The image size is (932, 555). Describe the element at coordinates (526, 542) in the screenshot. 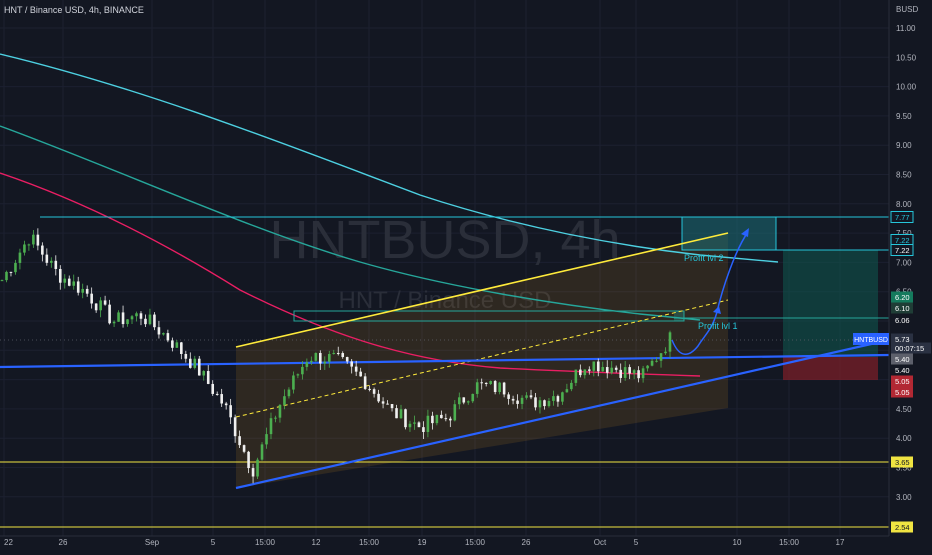

I see `time-tick-label: 26` at that location.